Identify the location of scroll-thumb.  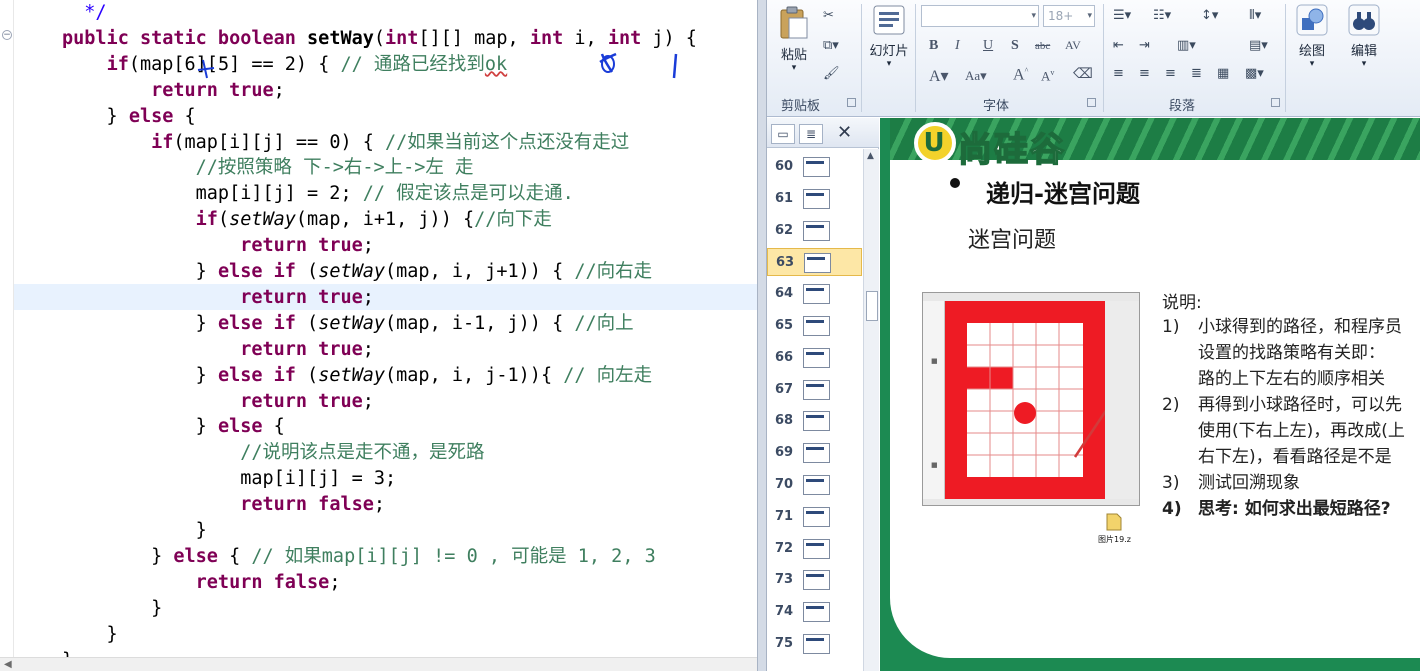
(872, 306).